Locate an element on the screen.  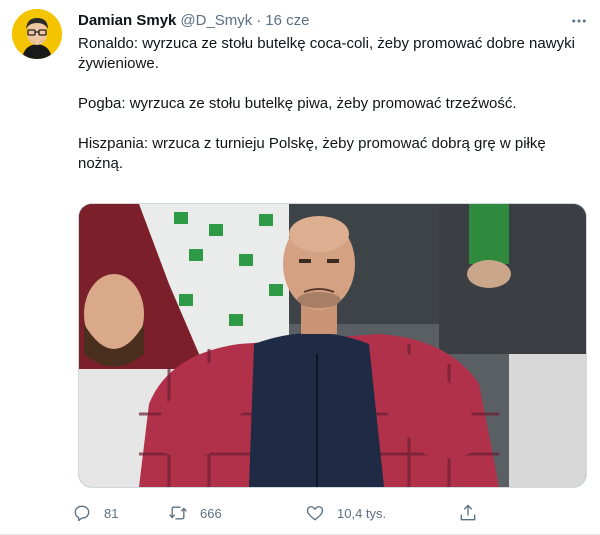
author-handle: @D_Smyk is located at coordinates (216, 20).